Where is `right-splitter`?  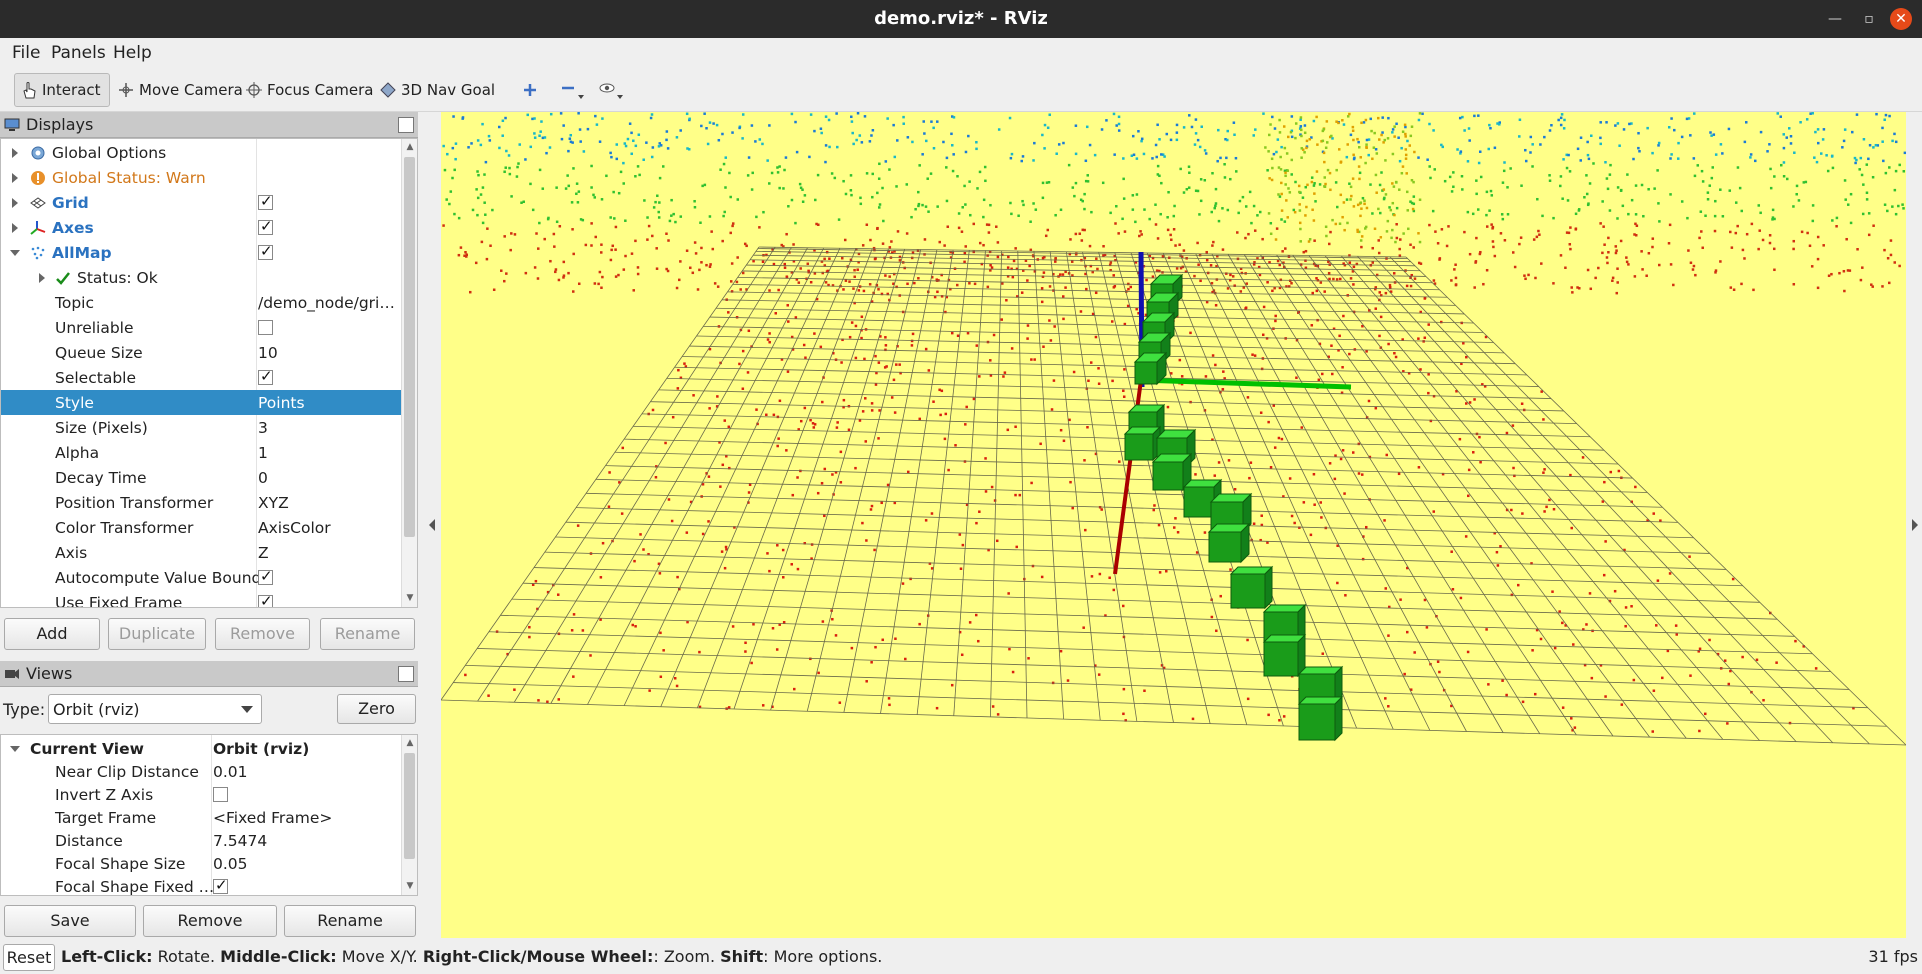
right-splitter is located at coordinates (1914, 525).